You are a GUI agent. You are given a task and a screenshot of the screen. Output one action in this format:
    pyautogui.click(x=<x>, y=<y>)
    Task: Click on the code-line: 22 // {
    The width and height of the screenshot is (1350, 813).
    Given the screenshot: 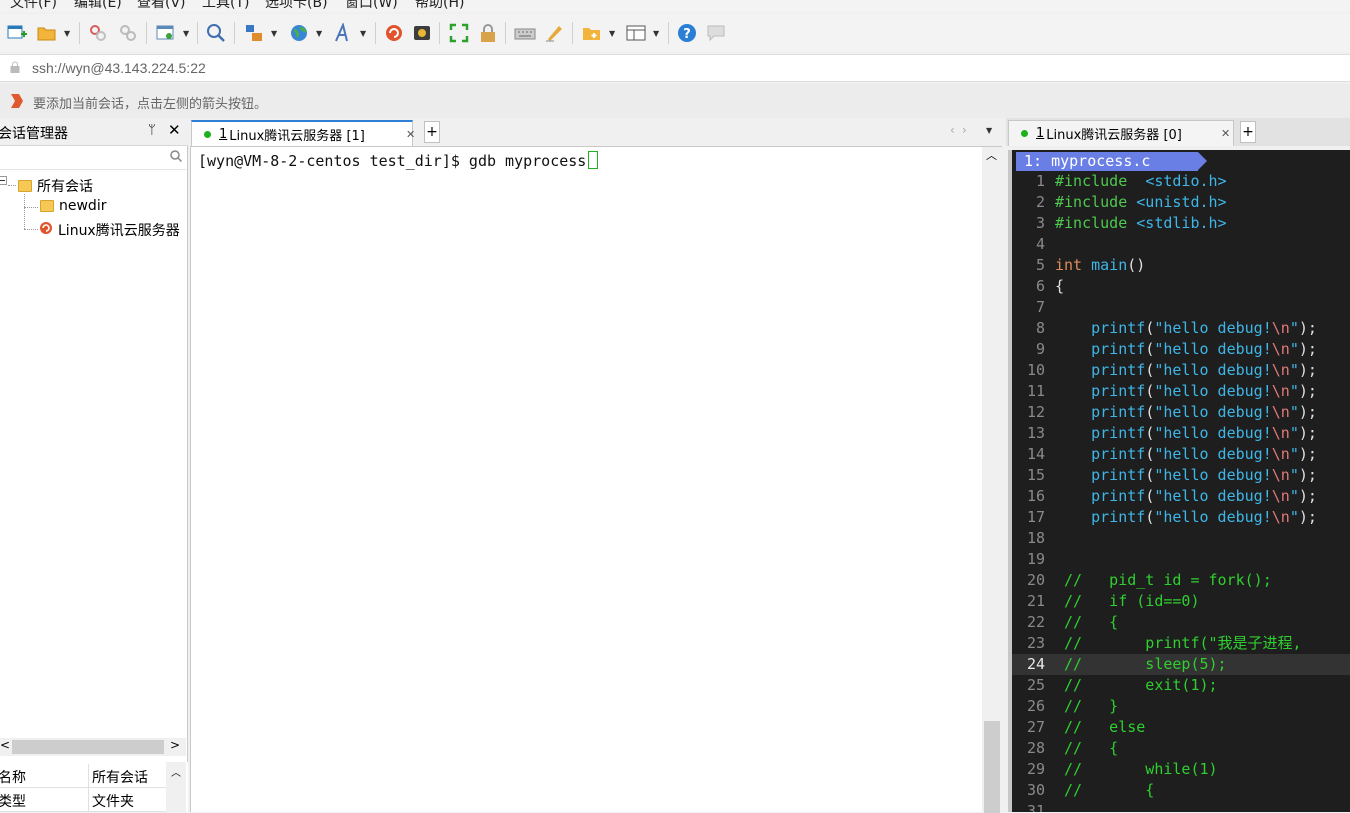 What is the action you would take?
    pyautogui.click(x=1181, y=622)
    